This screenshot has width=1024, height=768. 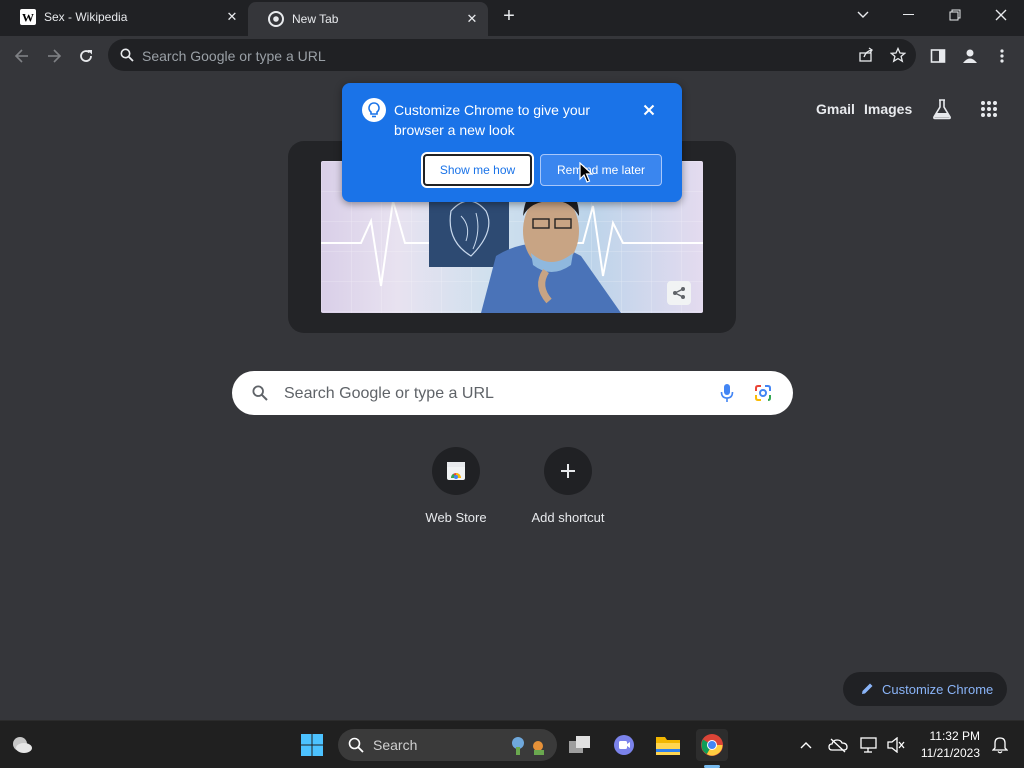 I want to click on reload-icon, so click(x=86, y=56).